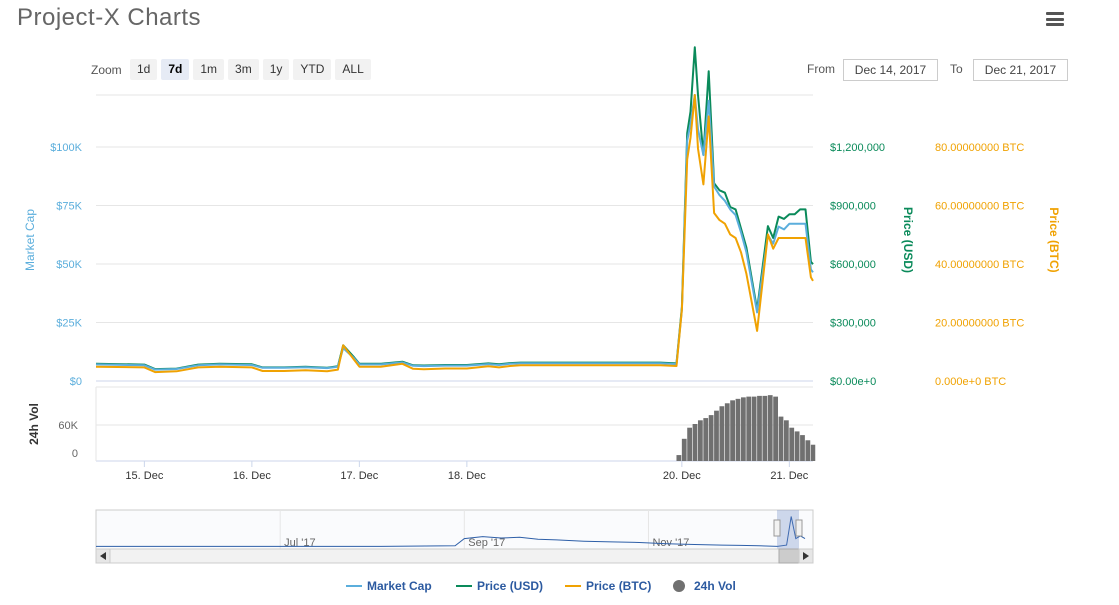 The image size is (1119, 605). I want to click on scrollbar-thumb, so click(789, 556).